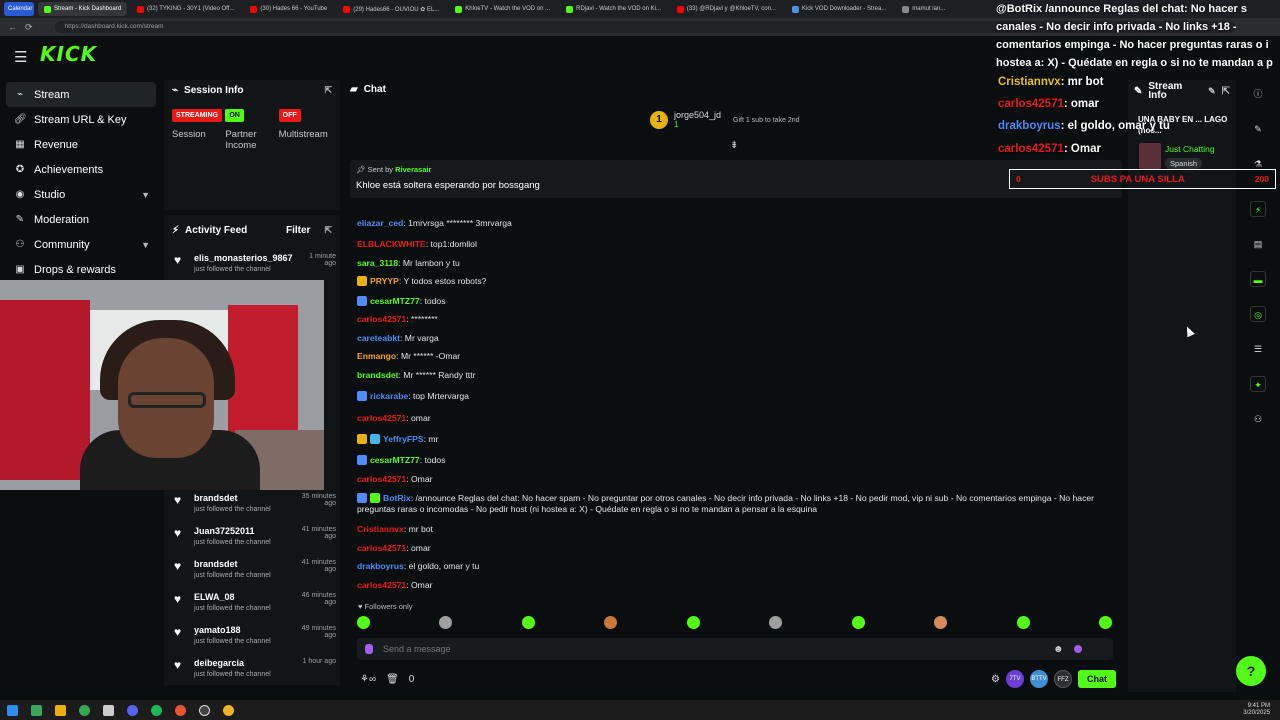 The image size is (1280, 720). Describe the element at coordinates (12, 27) in the screenshot. I see `back-icon: ←` at that location.